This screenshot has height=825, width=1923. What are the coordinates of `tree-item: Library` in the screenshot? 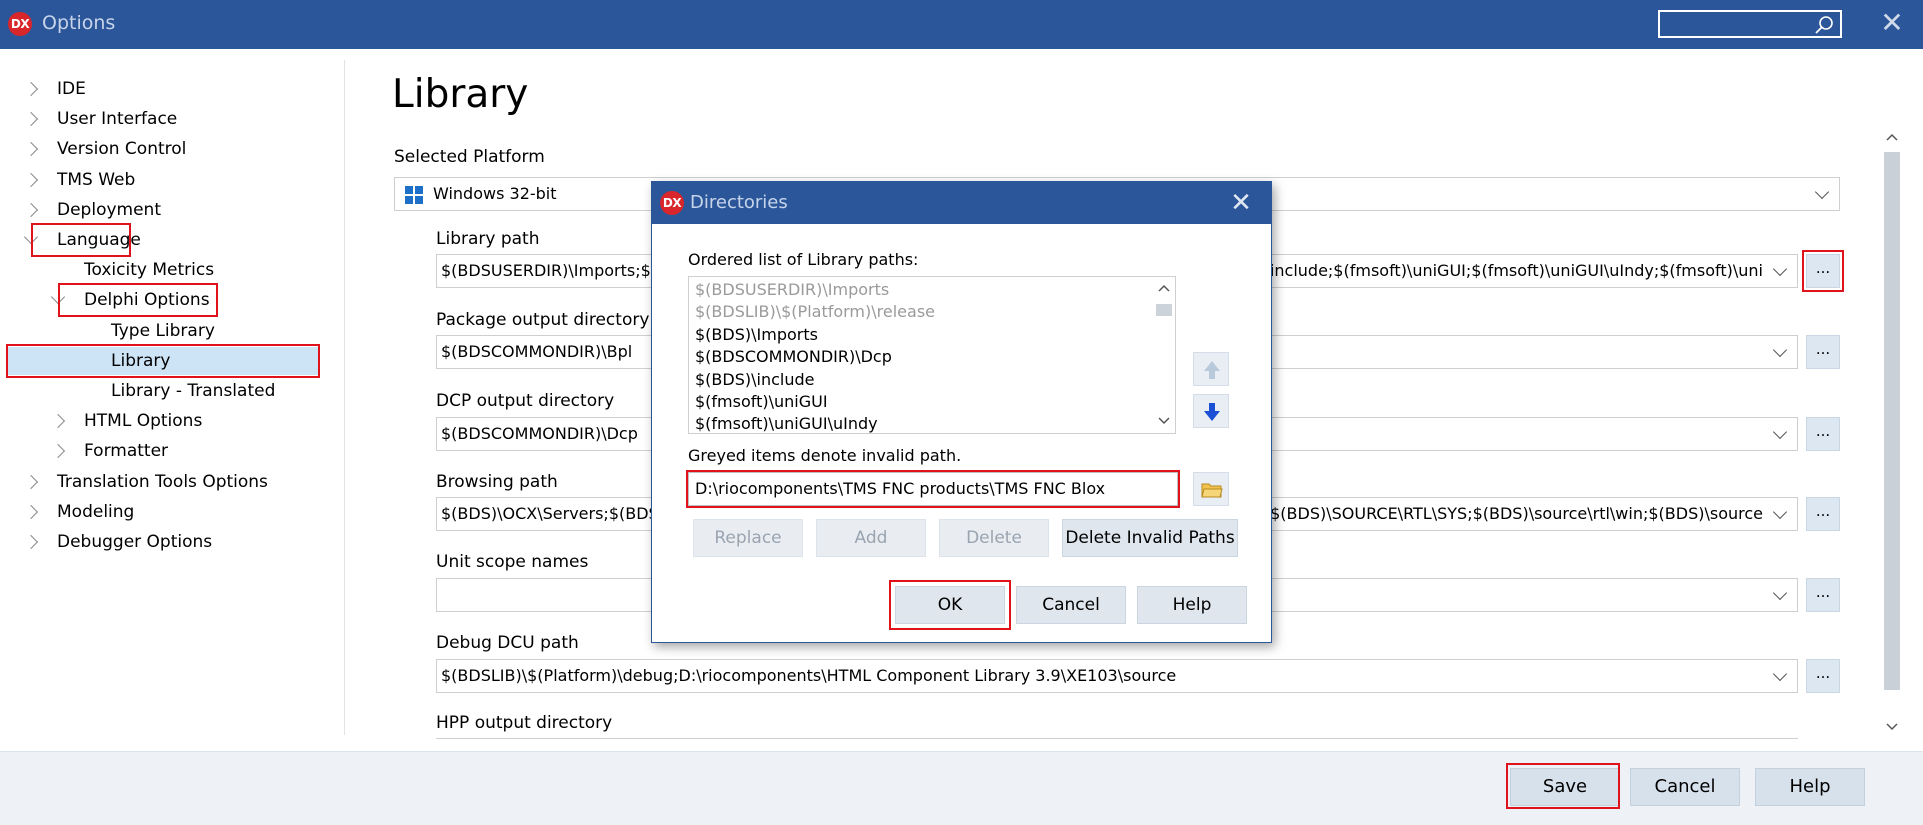 It's located at (170, 360).